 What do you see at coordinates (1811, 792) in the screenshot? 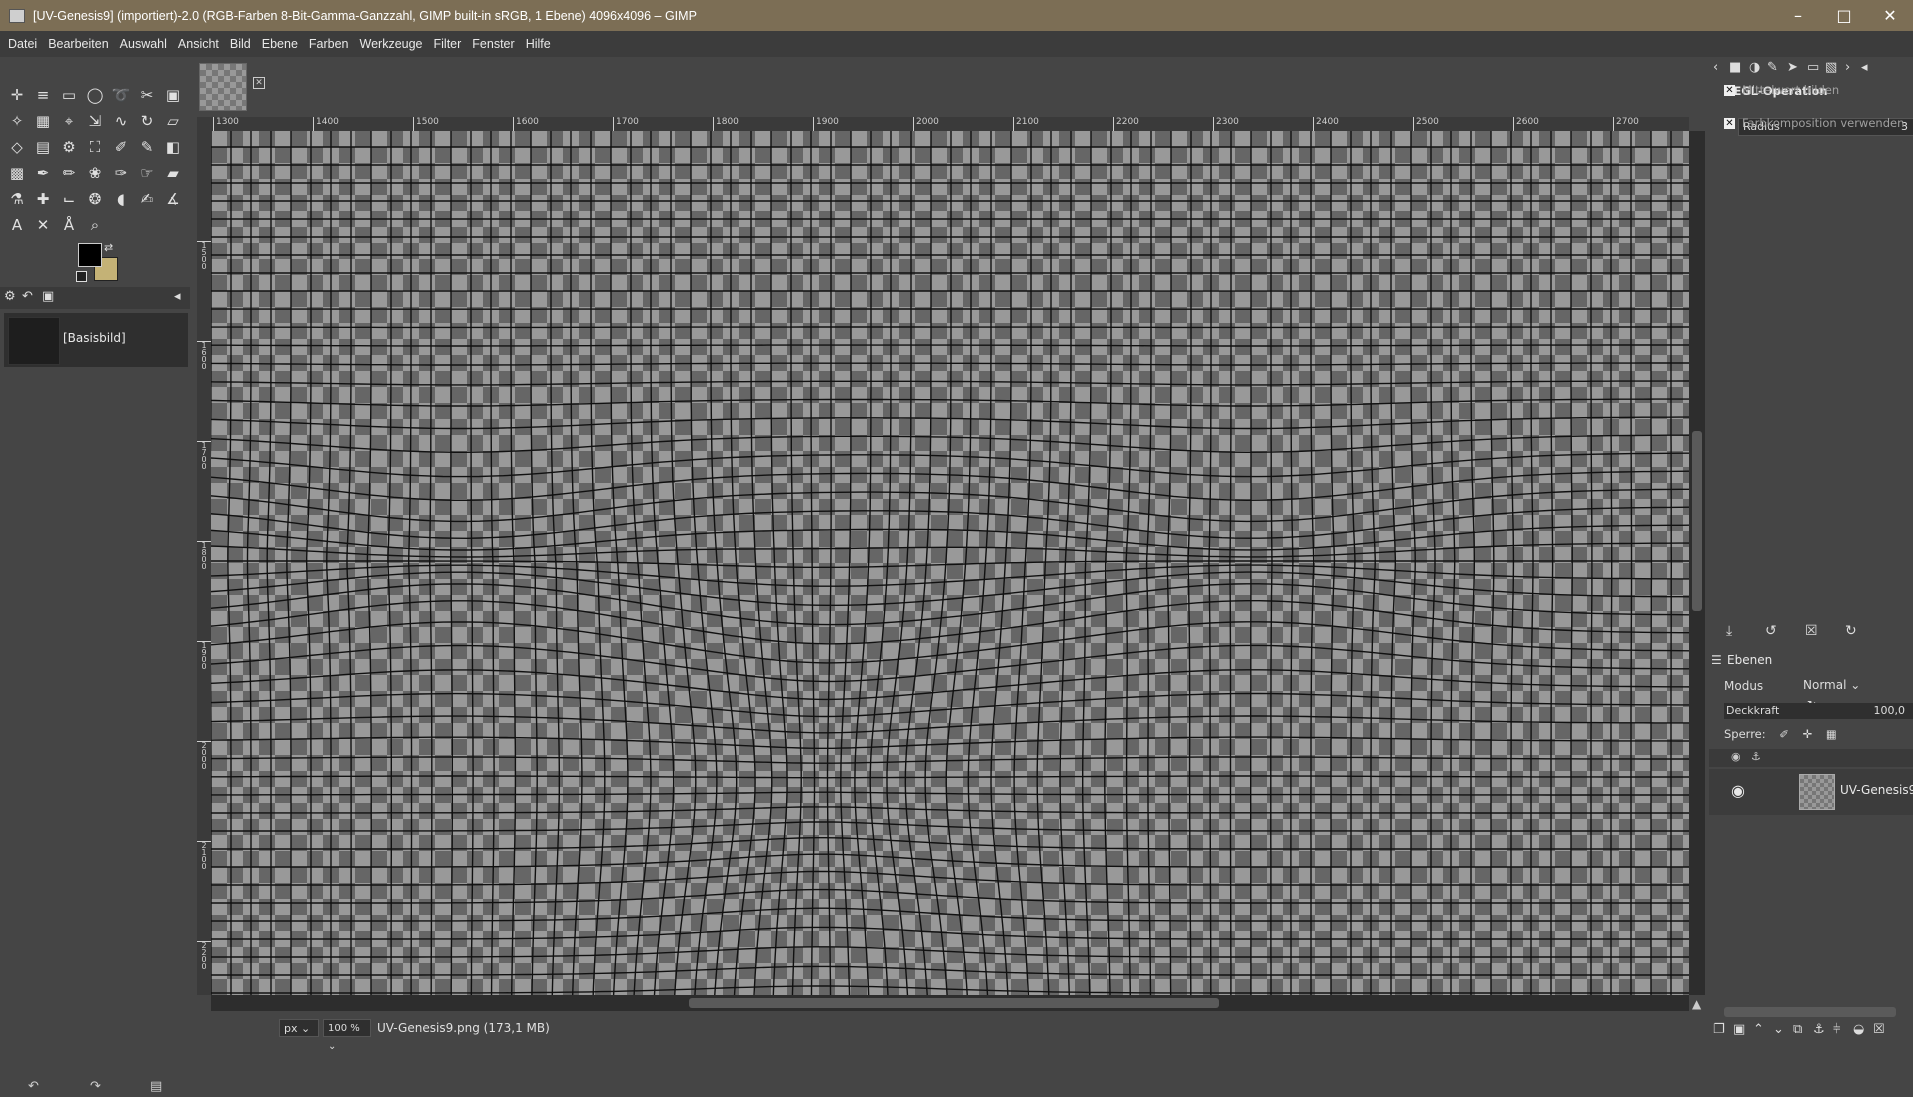
I see `layer-row: ◉ UV-Genesis9` at bounding box center [1811, 792].